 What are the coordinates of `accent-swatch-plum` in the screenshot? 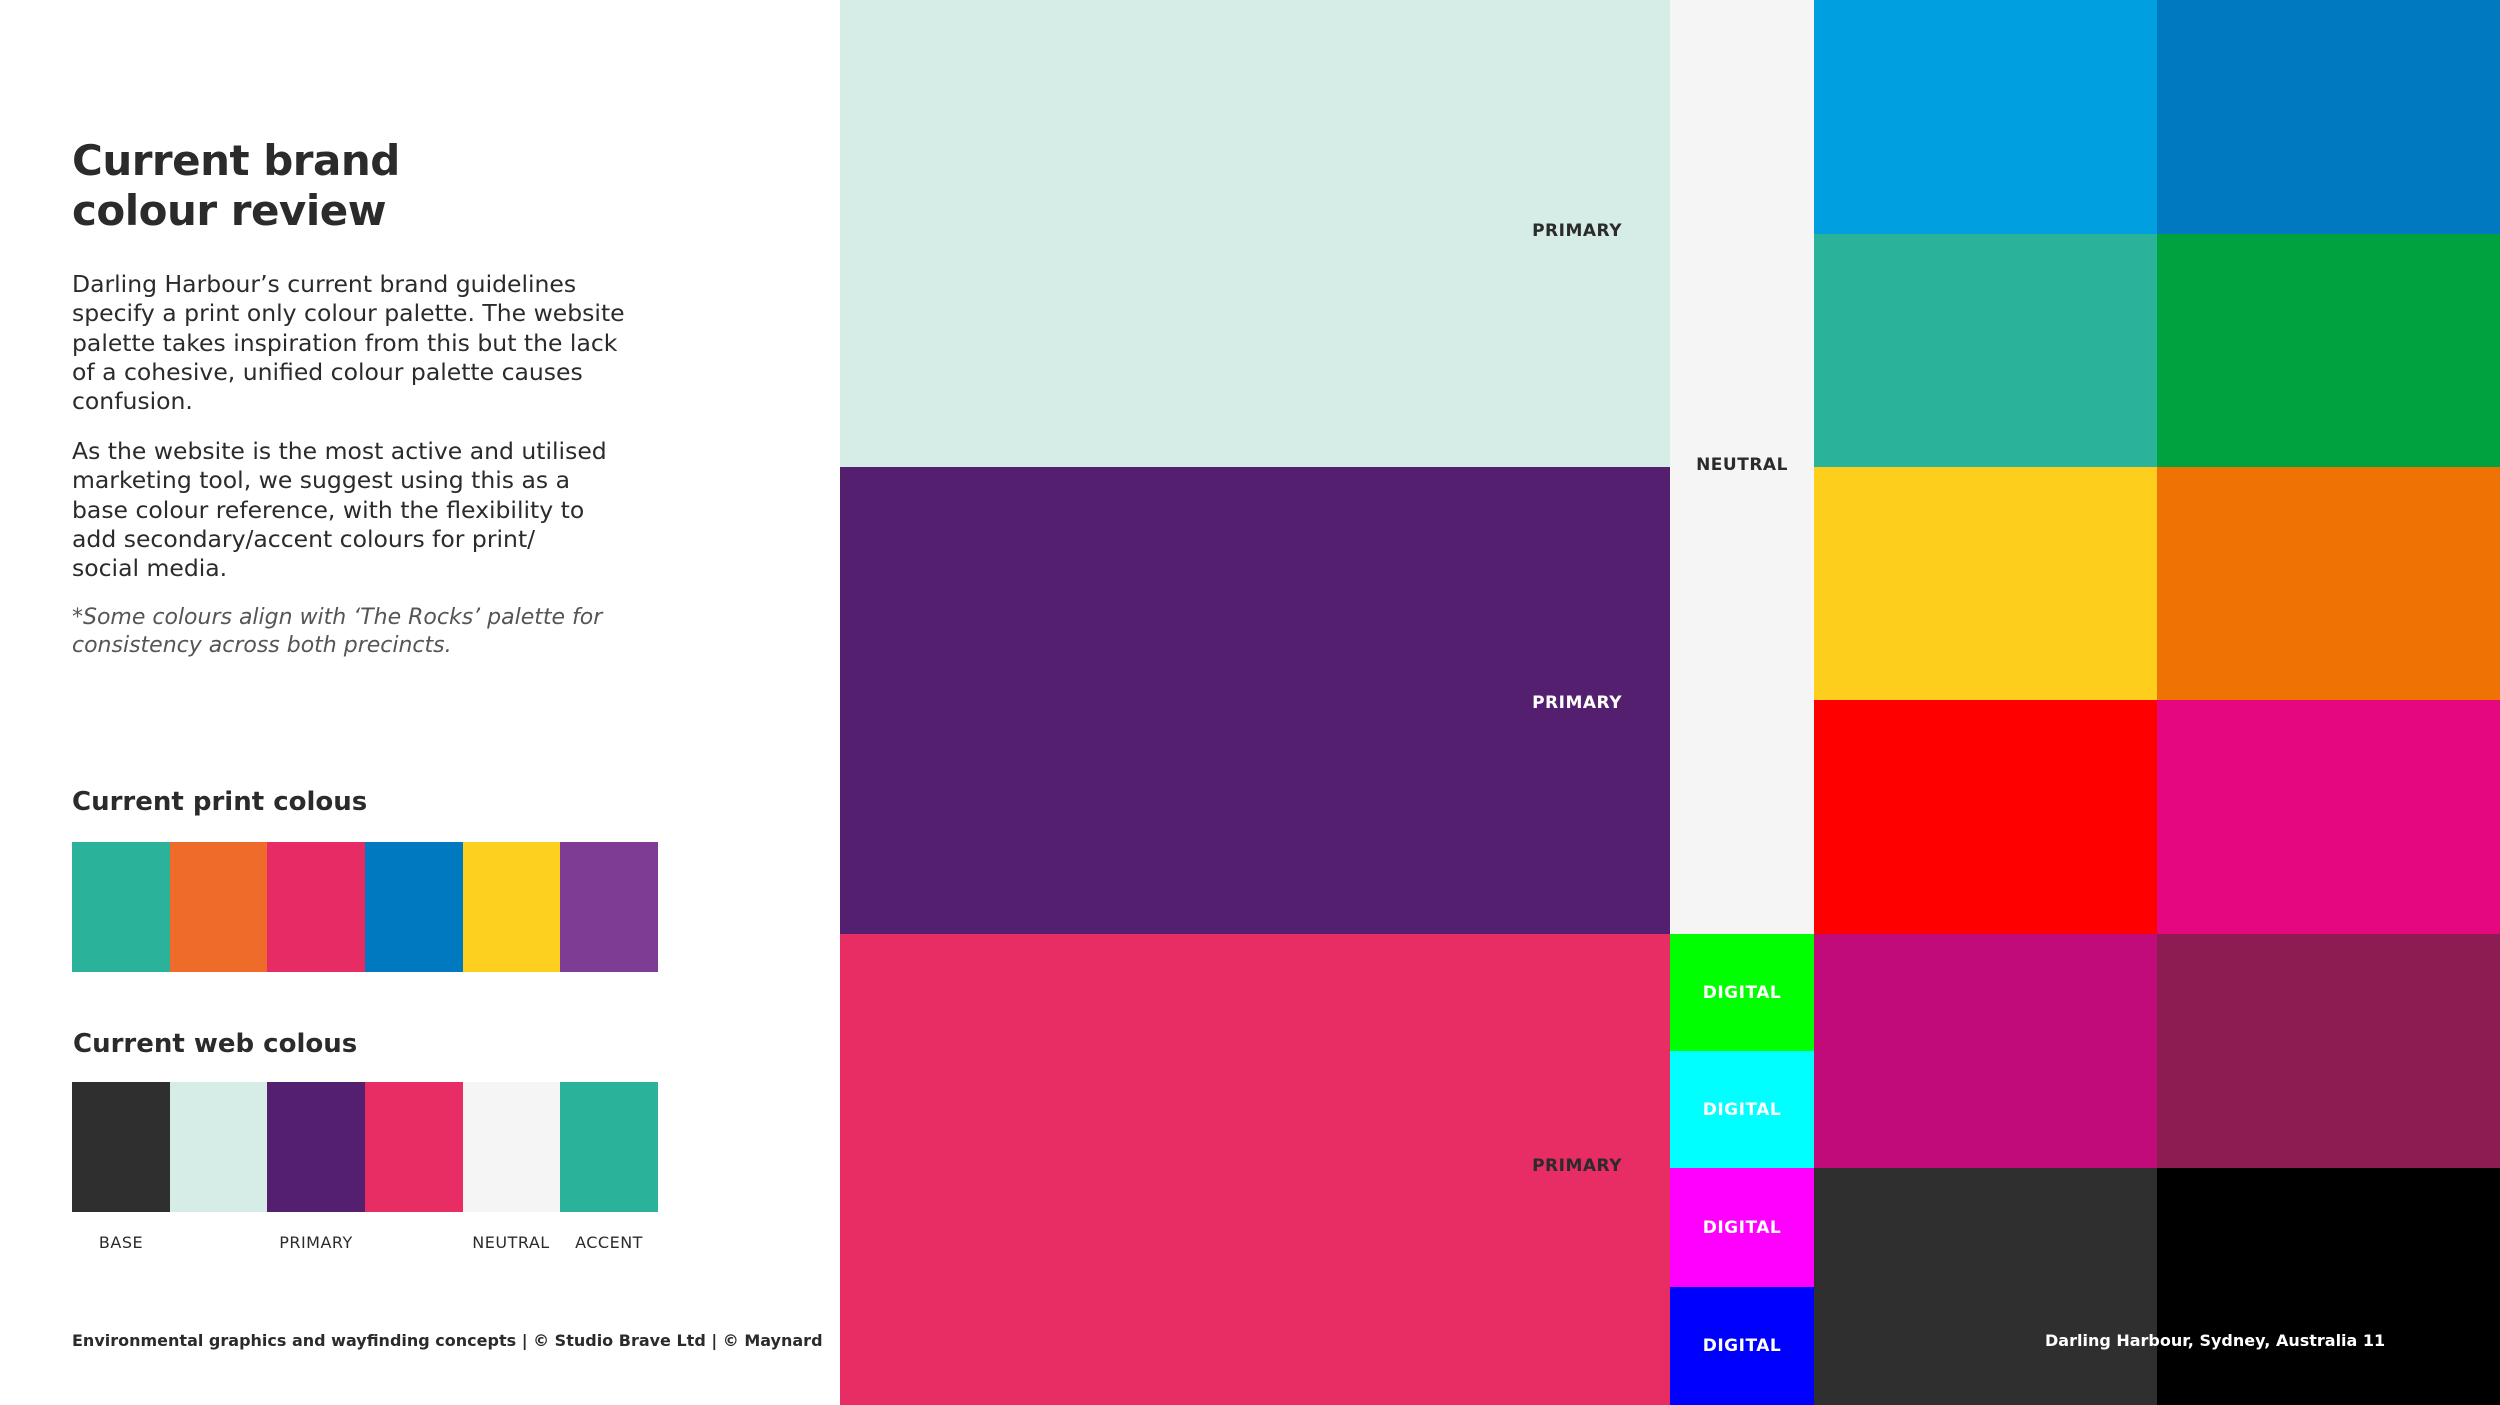 It's located at (2328, 1051).